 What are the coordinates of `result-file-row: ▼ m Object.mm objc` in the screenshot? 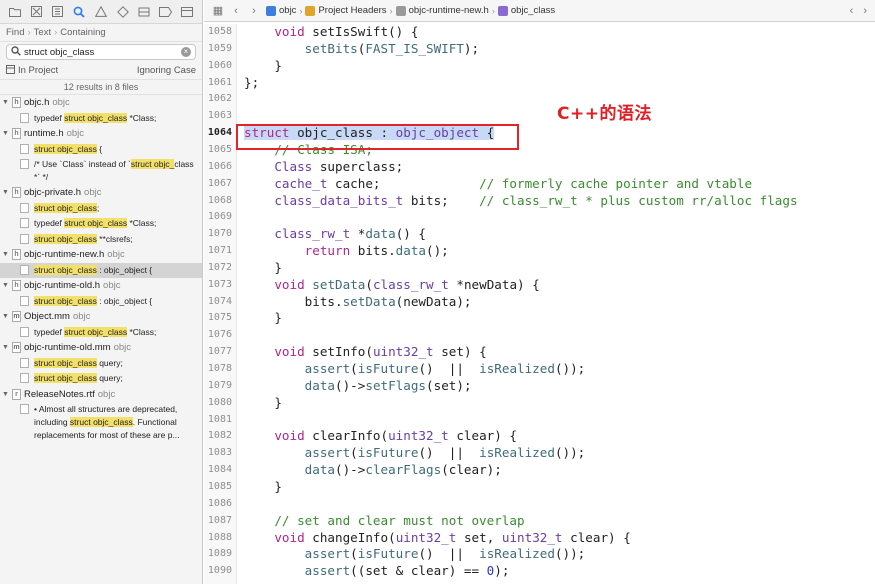 It's located at (101, 317).